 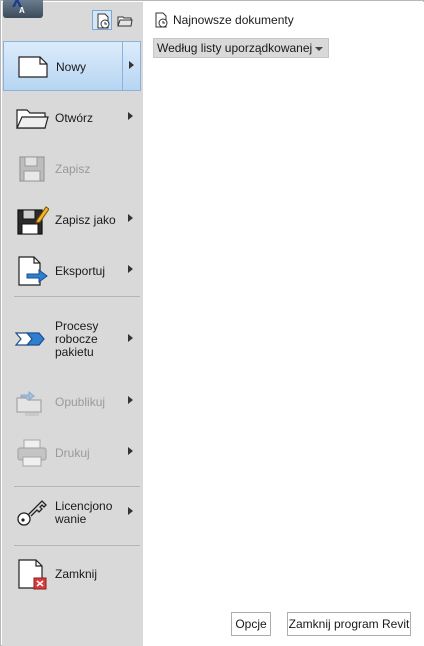 What do you see at coordinates (32, 169) in the screenshot?
I see `floppy-disk-icon` at bounding box center [32, 169].